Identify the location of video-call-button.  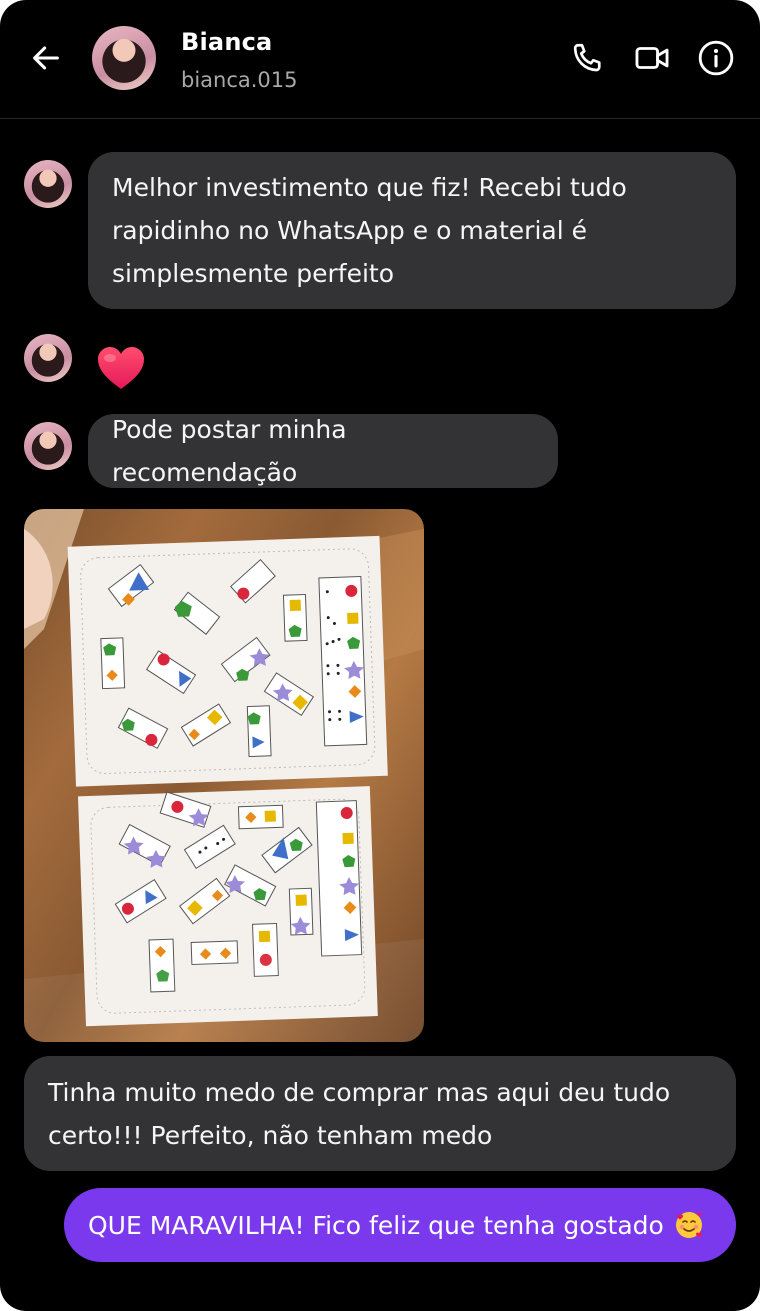
(652, 58).